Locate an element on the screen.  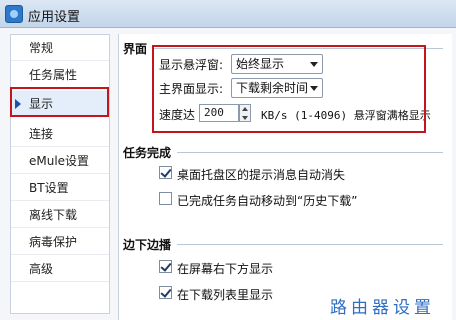
sidebar-item-label: BT设置 is located at coordinates (49, 188).